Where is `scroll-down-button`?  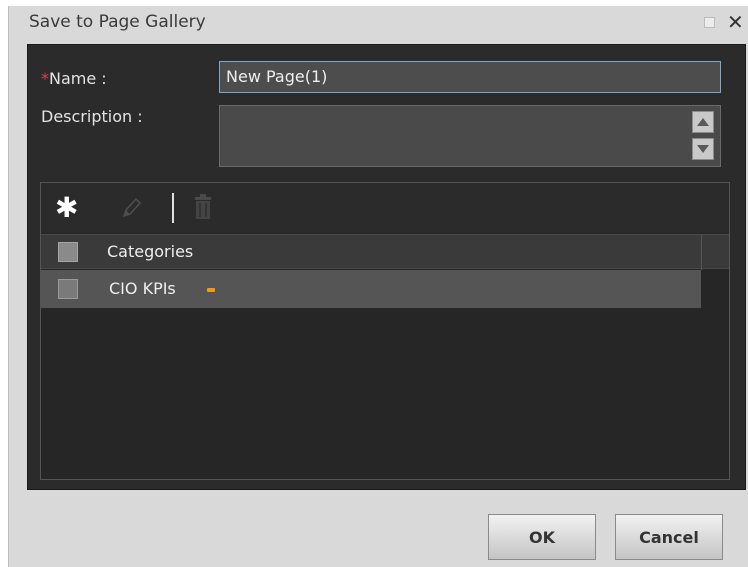
scroll-down-button is located at coordinates (703, 149).